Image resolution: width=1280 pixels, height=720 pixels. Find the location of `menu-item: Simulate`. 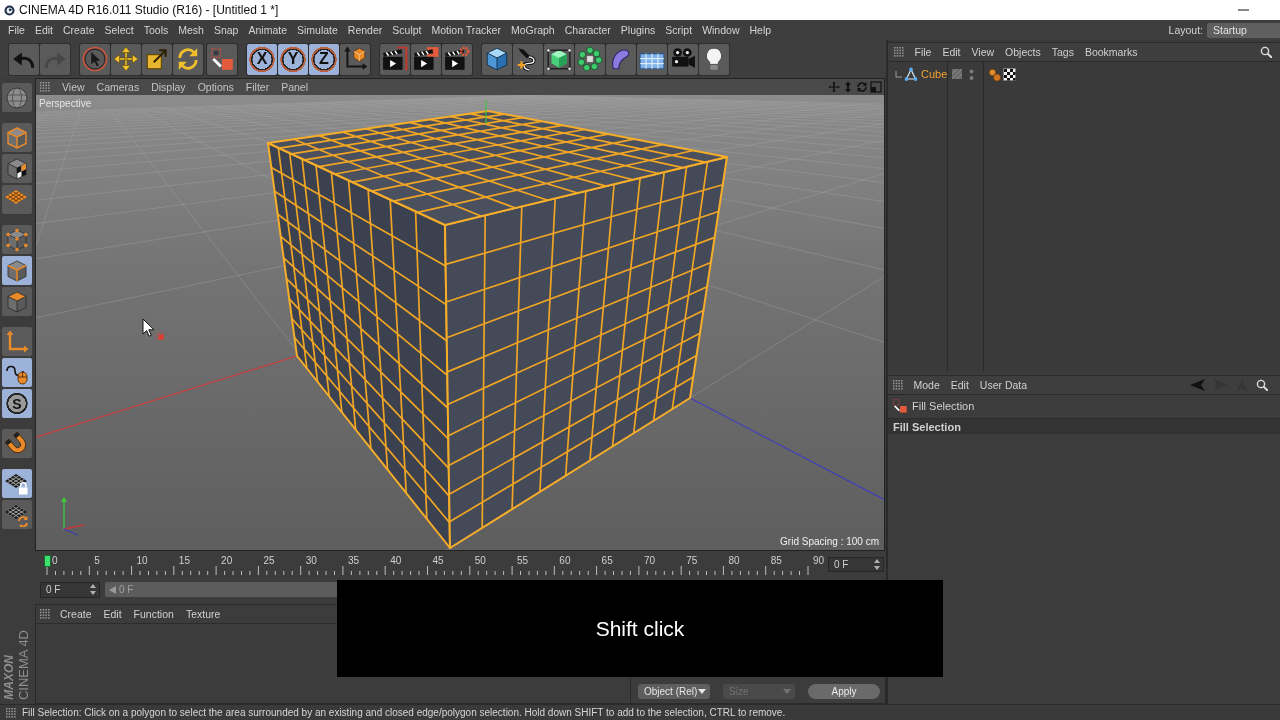

menu-item: Simulate is located at coordinates (317, 30).